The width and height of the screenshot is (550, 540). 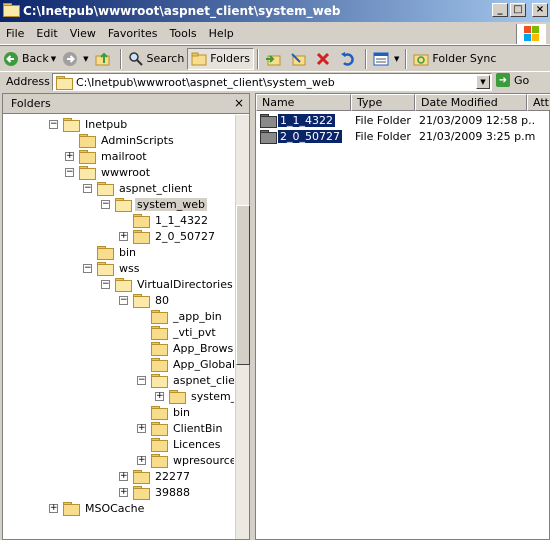 I want to click on menu-help: Help, so click(x=221, y=33).